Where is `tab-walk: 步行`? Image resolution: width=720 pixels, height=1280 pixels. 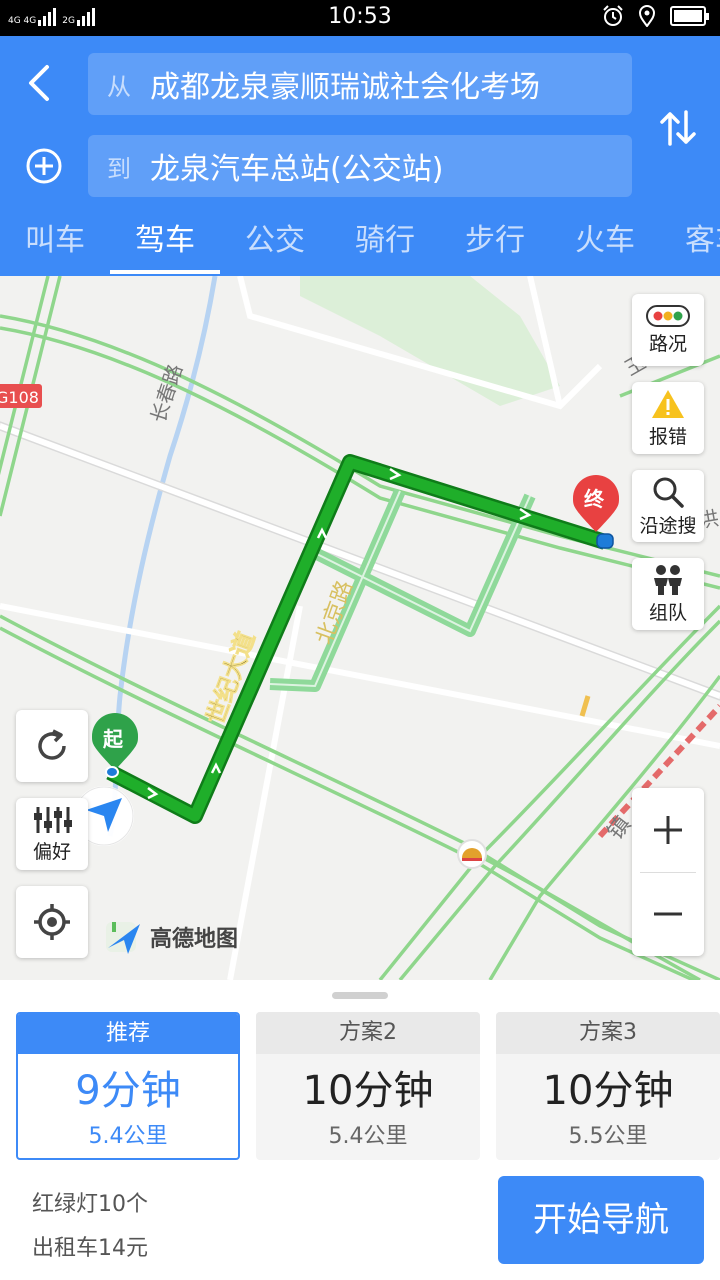 tab-walk: 步行 is located at coordinates (495, 245).